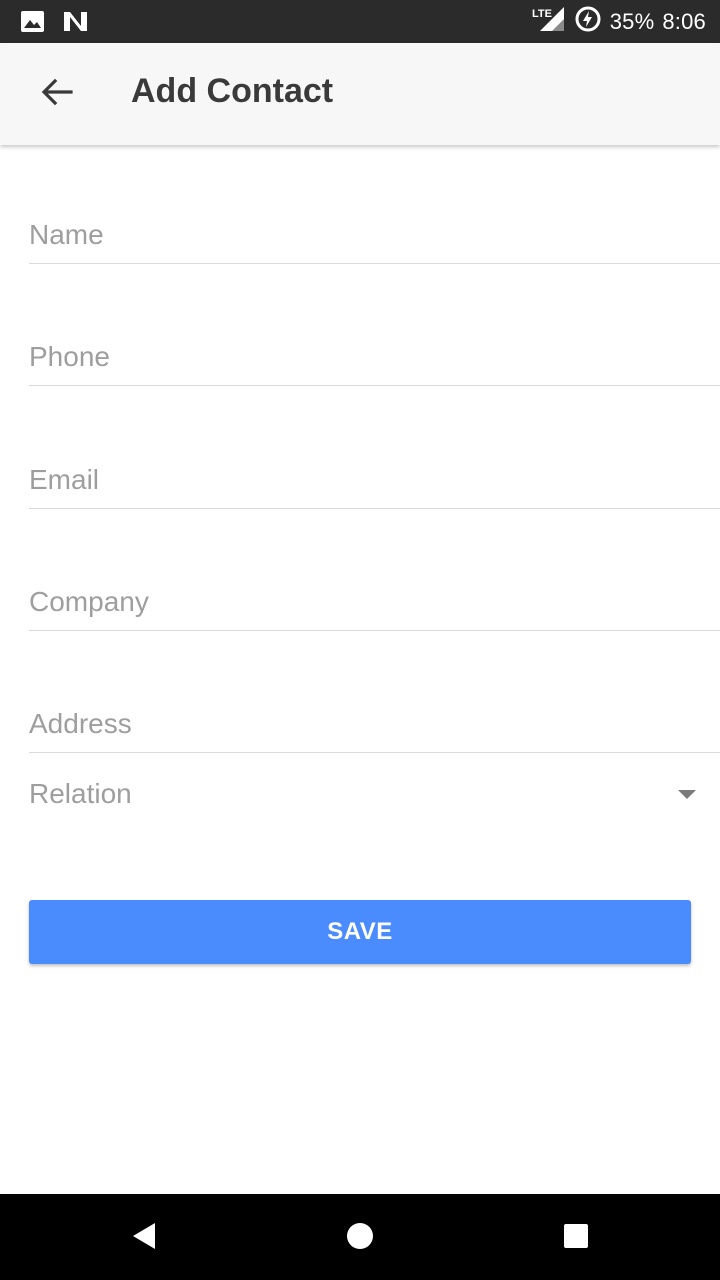 The height and width of the screenshot is (1280, 720). I want to click on recents-square-icon, so click(576, 1238).